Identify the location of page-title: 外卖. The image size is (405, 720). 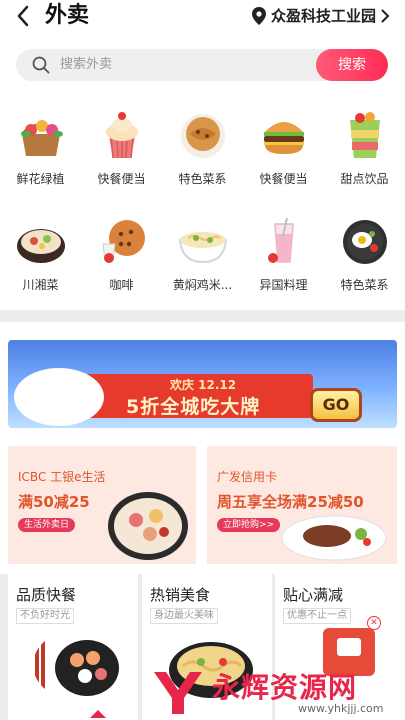
(67, 15).